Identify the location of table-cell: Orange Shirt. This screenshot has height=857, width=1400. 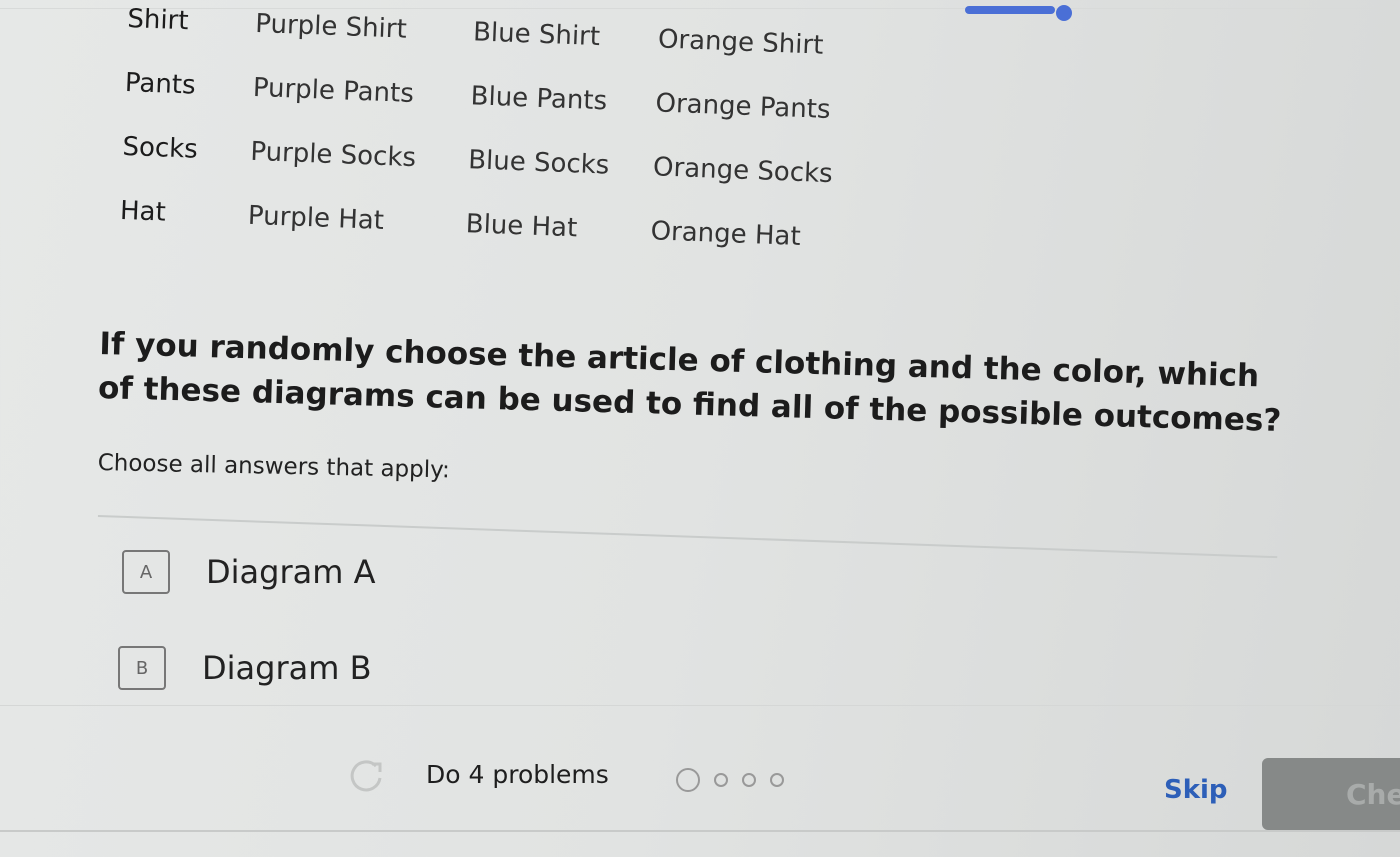
(740, 42).